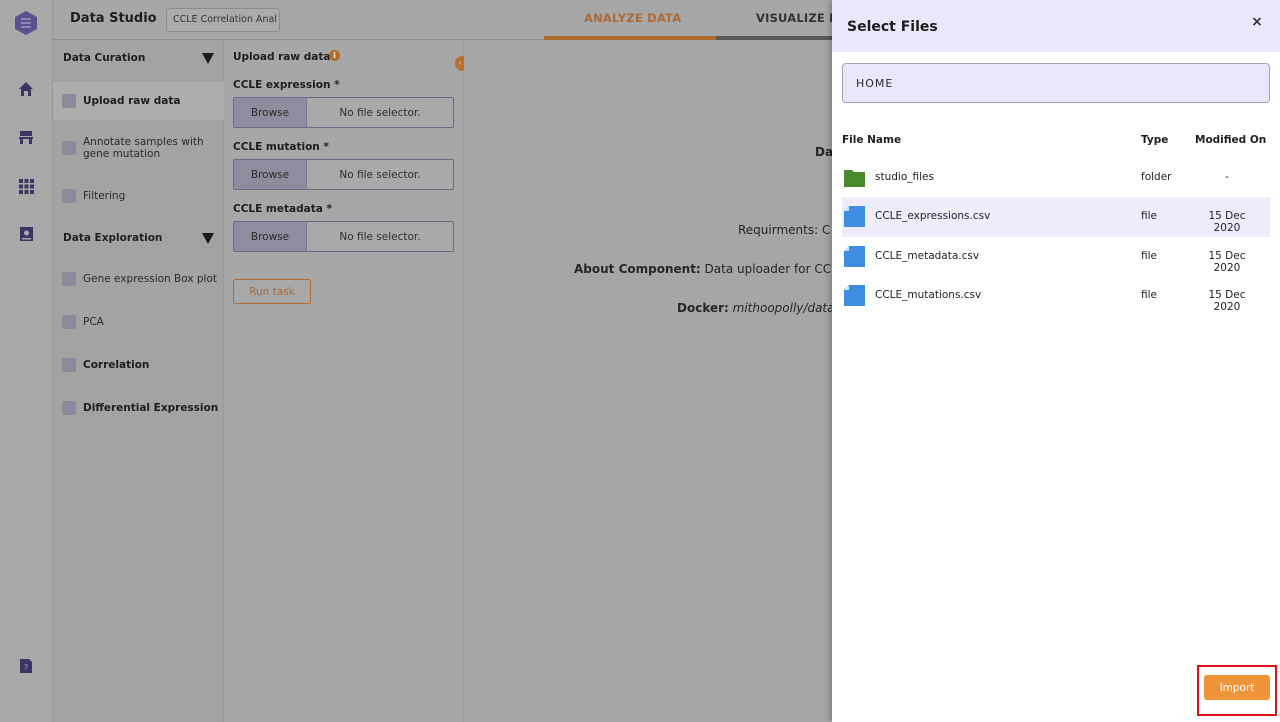  What do you see at coordinates (113, 238) in the screenshot?
I see `section-label: Data Exploration` at bounding box center [113, 238].